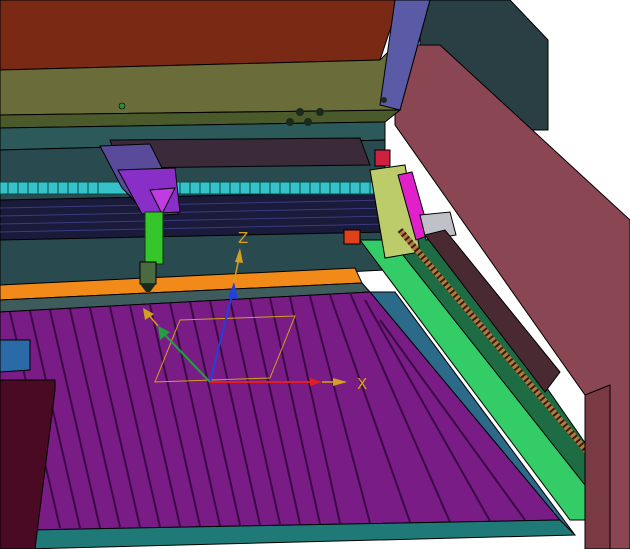 The height and width of the screenshot is (549, 630). I want to click on lid-screw, so click(122, 106).